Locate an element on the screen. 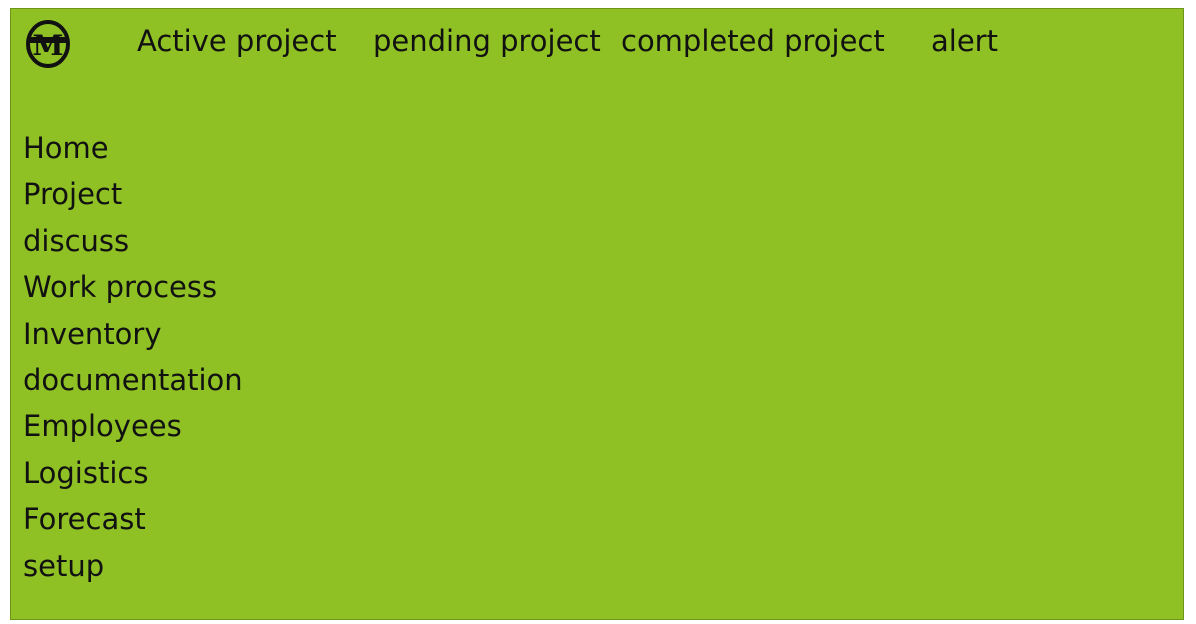 This screenshot has width=1196, height=624. sidebar-item-home: Home is located at coordinates (133, 148).